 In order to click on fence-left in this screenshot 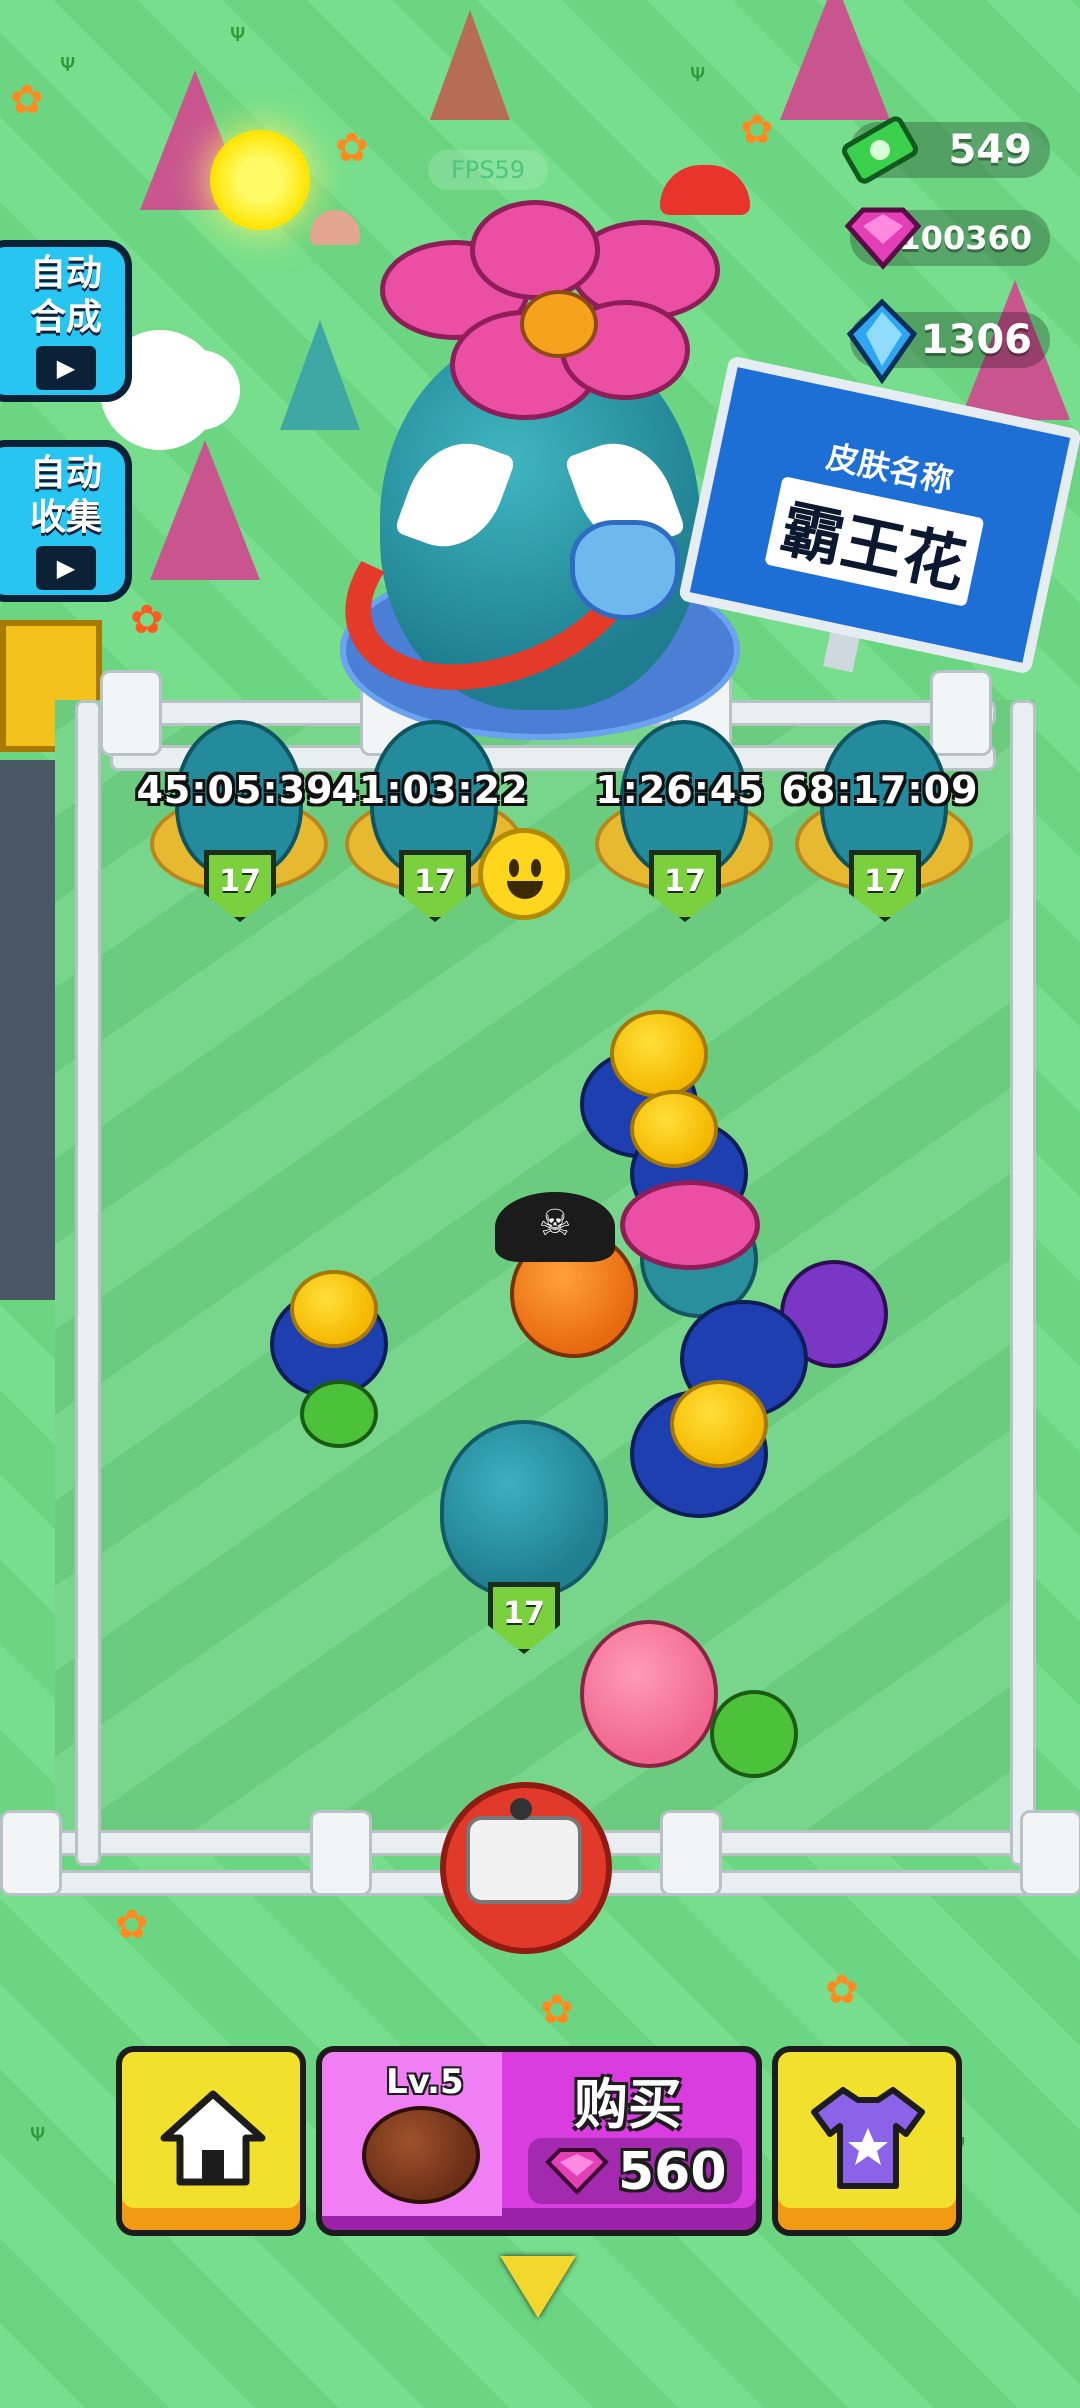, I will do `click(88, 1283)`.